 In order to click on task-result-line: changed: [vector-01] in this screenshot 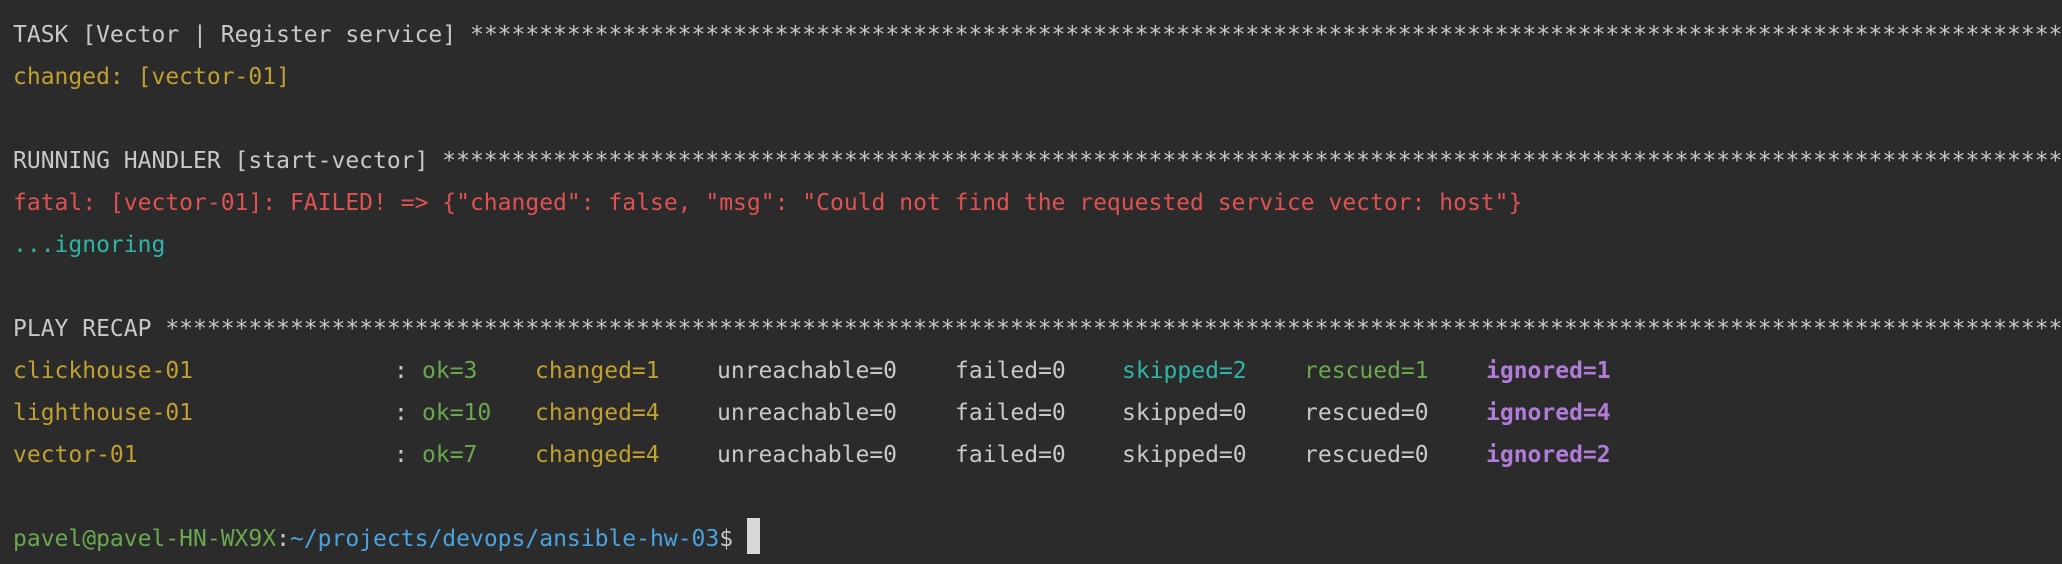, I will do `click(151, 77)`.